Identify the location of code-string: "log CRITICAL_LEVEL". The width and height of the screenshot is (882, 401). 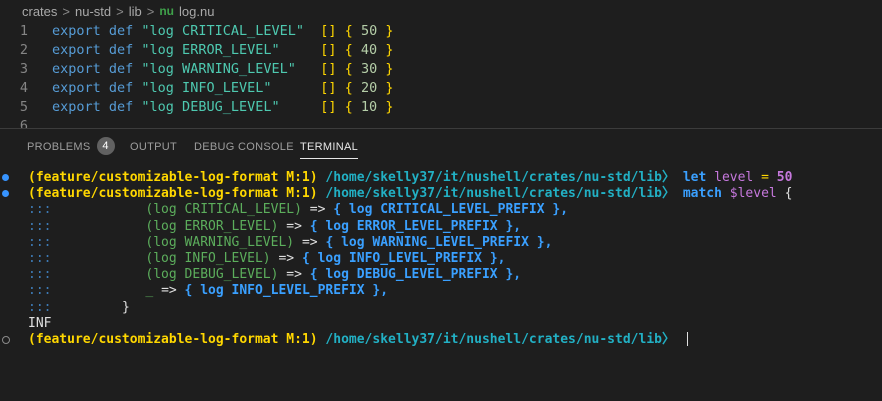
(222, 31).